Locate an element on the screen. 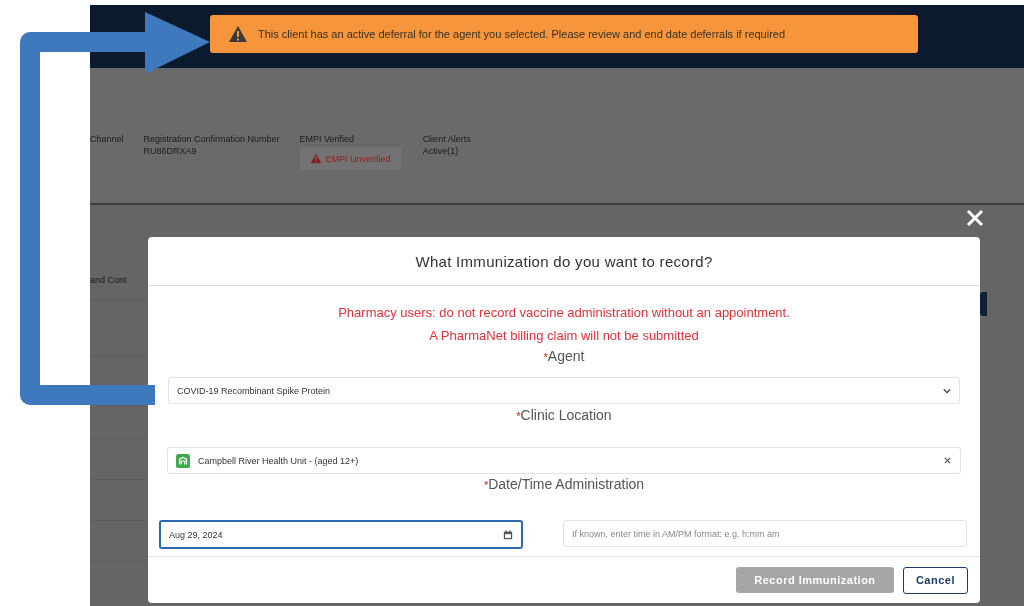  agent-dropdown: COVID-19 Recombinant Spike Protein is located at coordinates (564, 390).